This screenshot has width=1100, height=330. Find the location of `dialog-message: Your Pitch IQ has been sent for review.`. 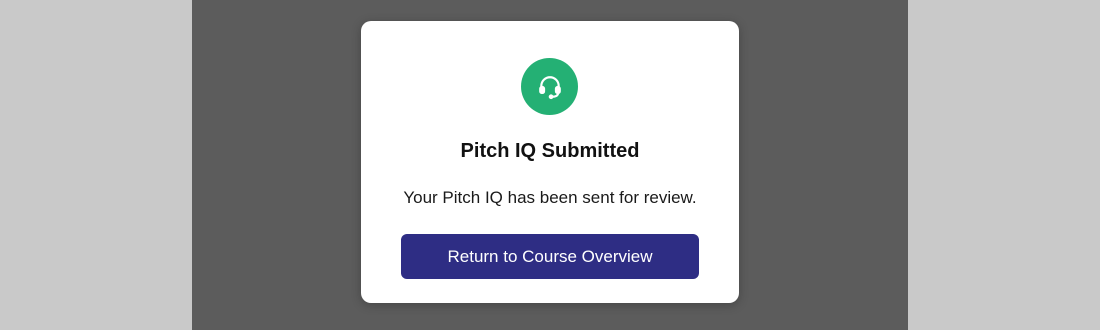

dialog-message: Your Pitch IQ has been sent for review. is located at coordinates (550, 197).